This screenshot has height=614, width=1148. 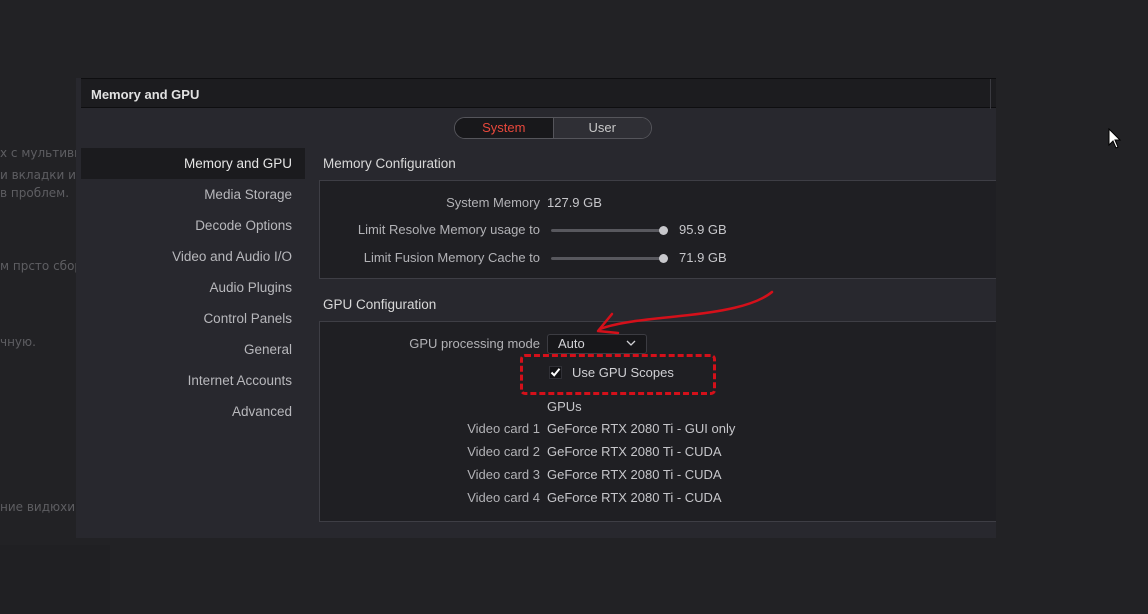 What do you see at coordinates (503, 474) in the screenshot?
I see `video-card-label: Video card 3` at bounding box center [503, 474].